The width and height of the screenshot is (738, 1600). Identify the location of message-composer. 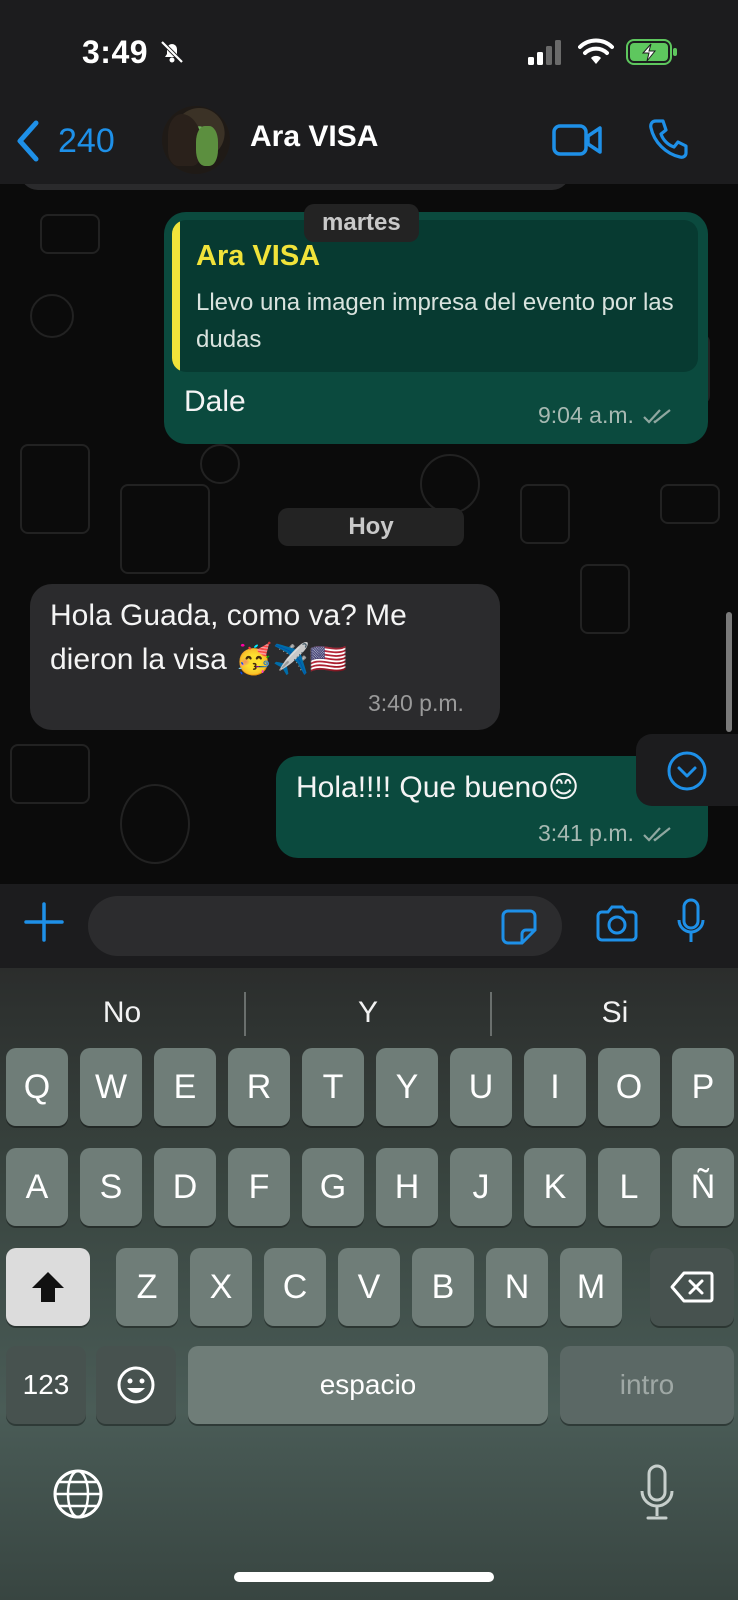
(369, 926).